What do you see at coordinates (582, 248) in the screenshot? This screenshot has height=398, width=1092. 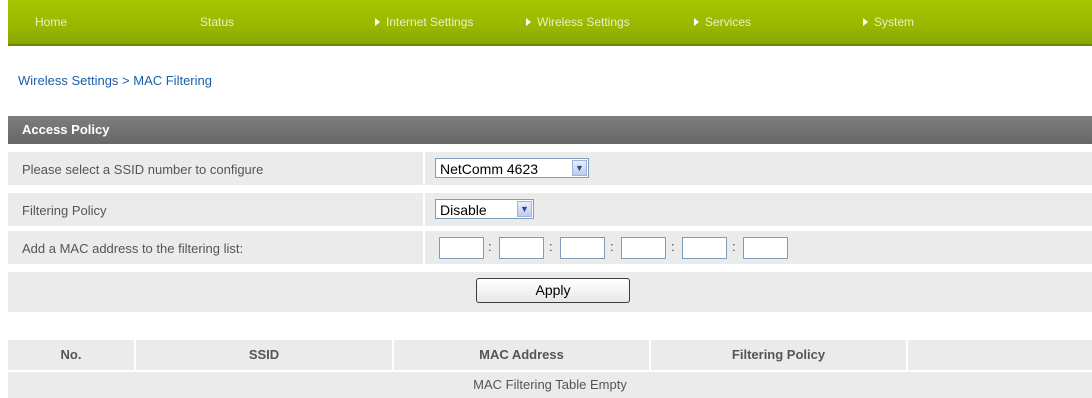 I see `mac-octet-3-input` at bounding box center [582, 248].